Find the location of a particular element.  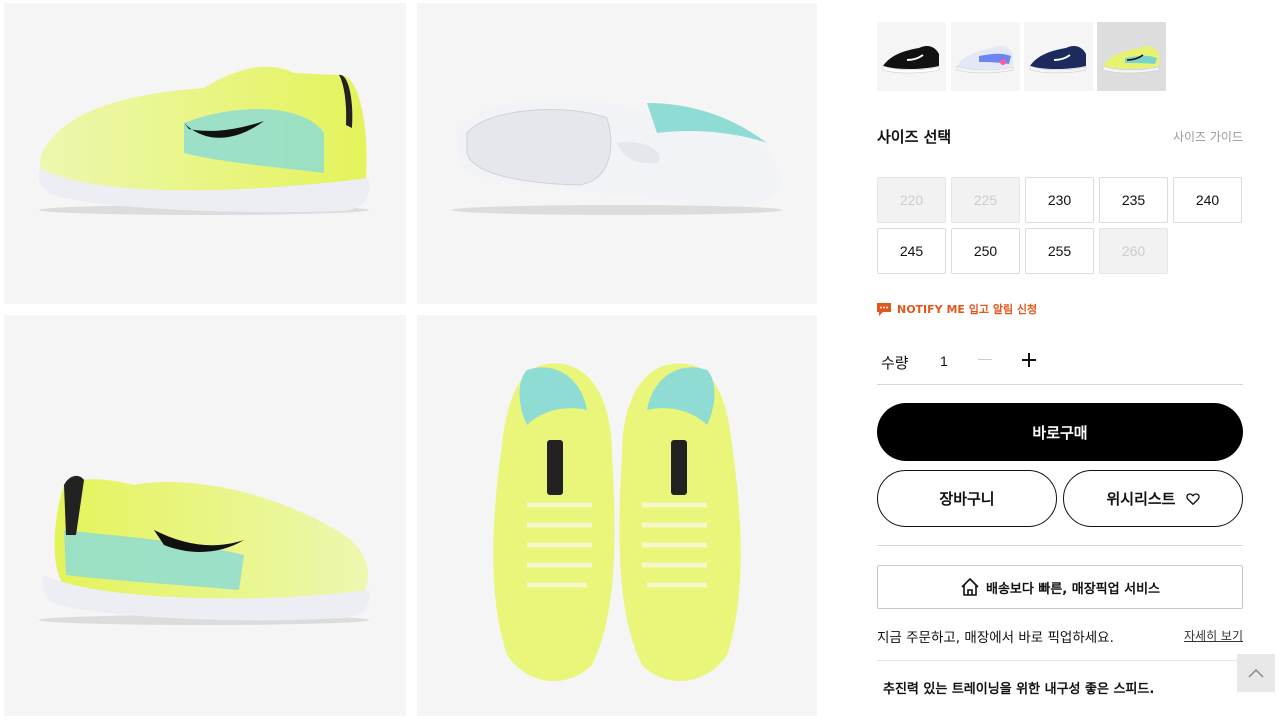

product-tagline: 추진력 있는 트레이닝을 위한 내구성 좋은 스피드. is located at coordinates (1019, 689).